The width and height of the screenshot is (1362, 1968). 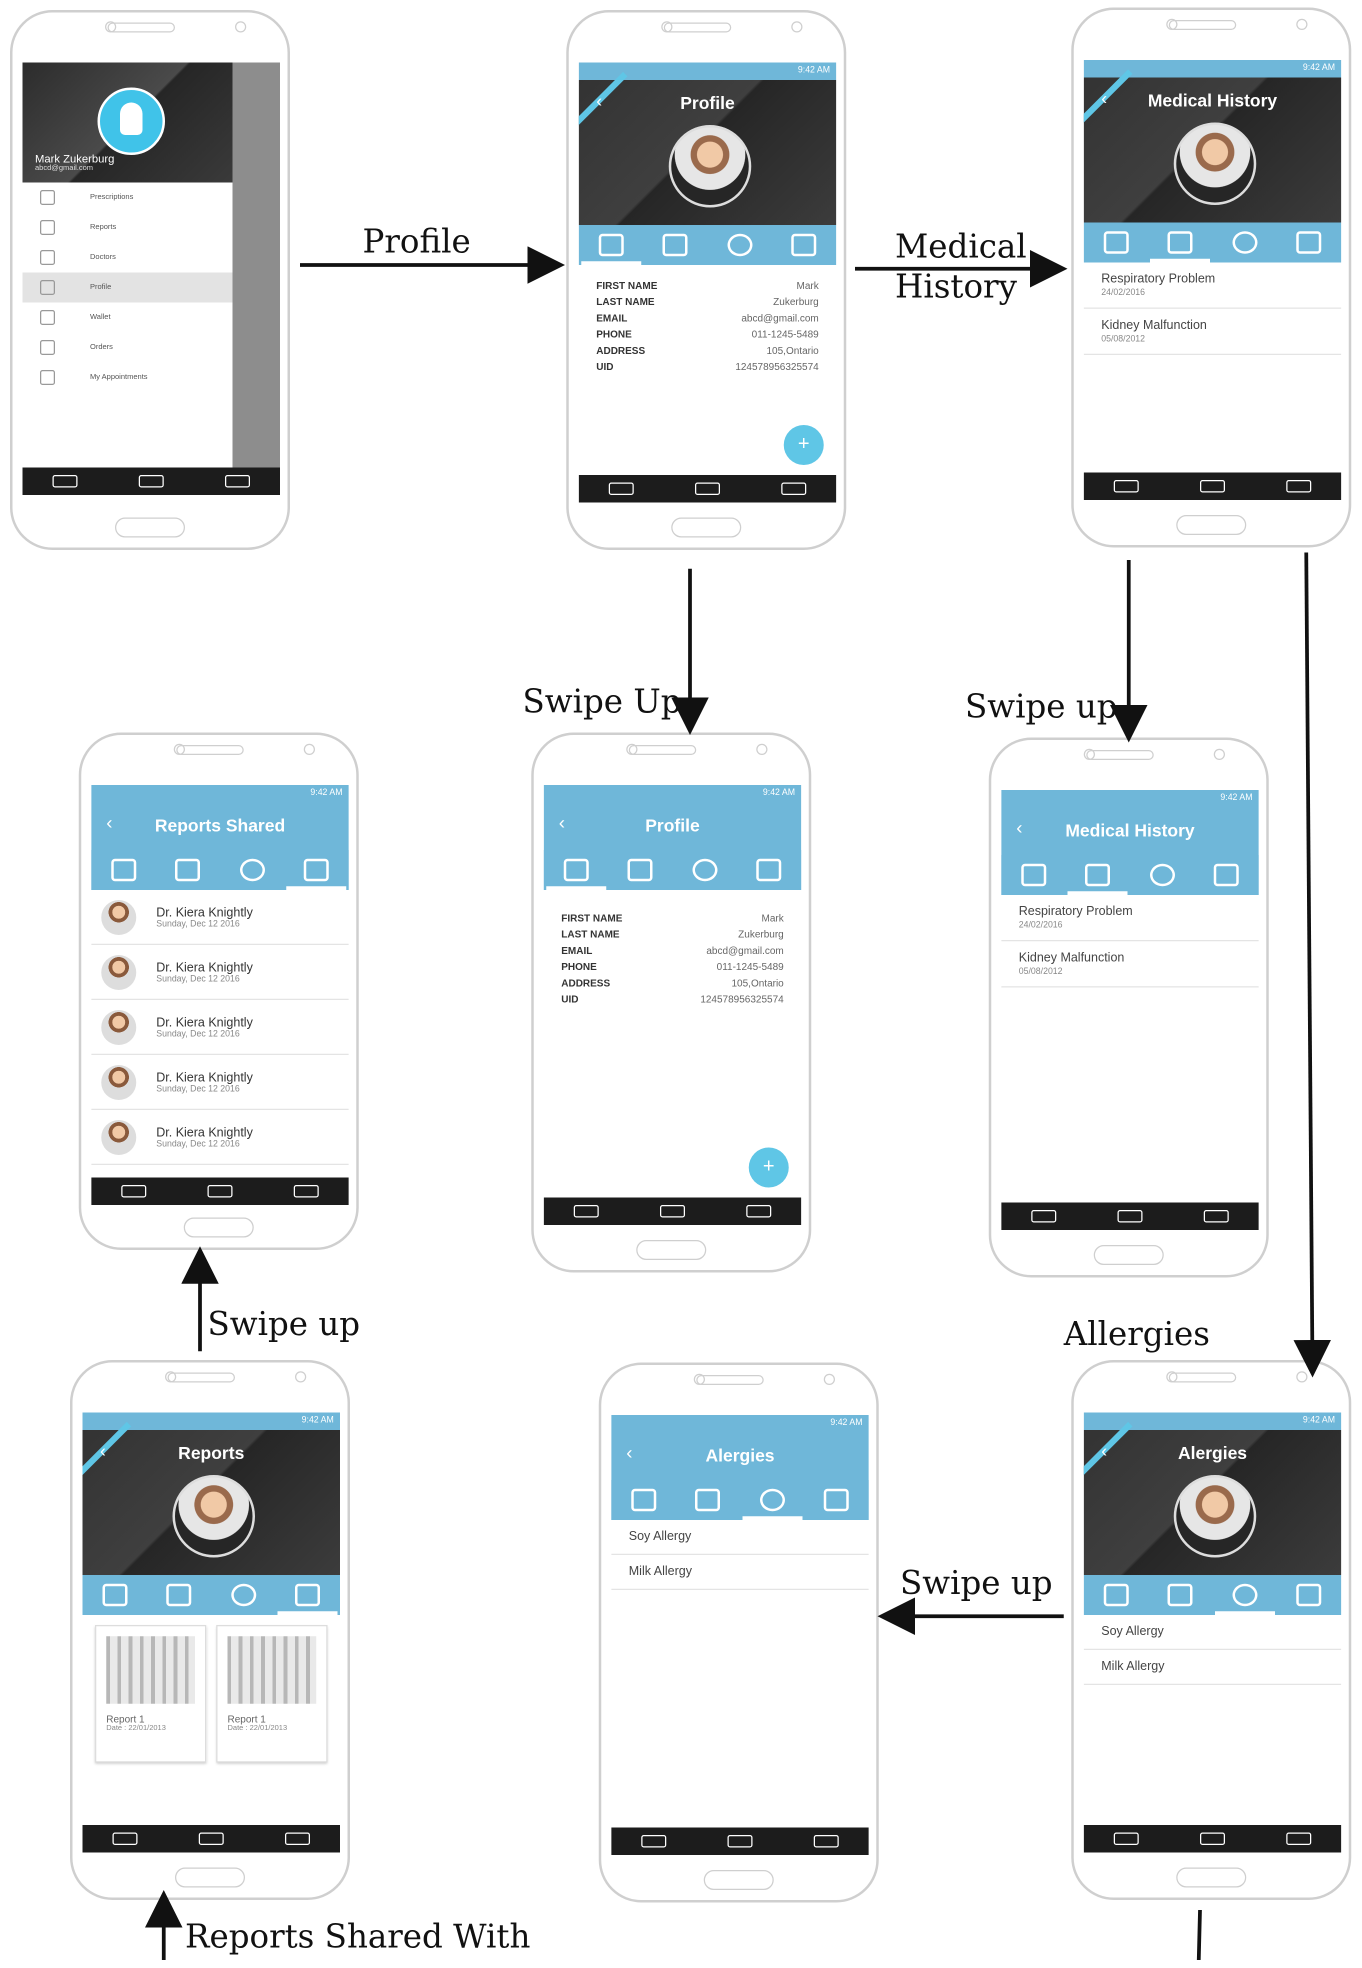 What do you see at coordinates (1041, 707) in the screenshot?
I see `label-swipe-up-medical: Swipe up` at bounding box center [1041, 707].